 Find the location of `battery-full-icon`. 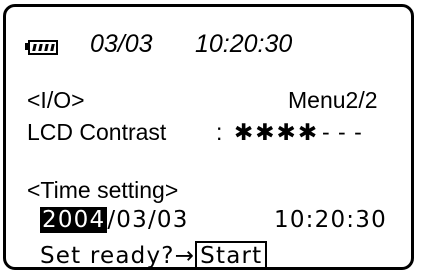

battery-full-icon is located at coordinates (41, 47).